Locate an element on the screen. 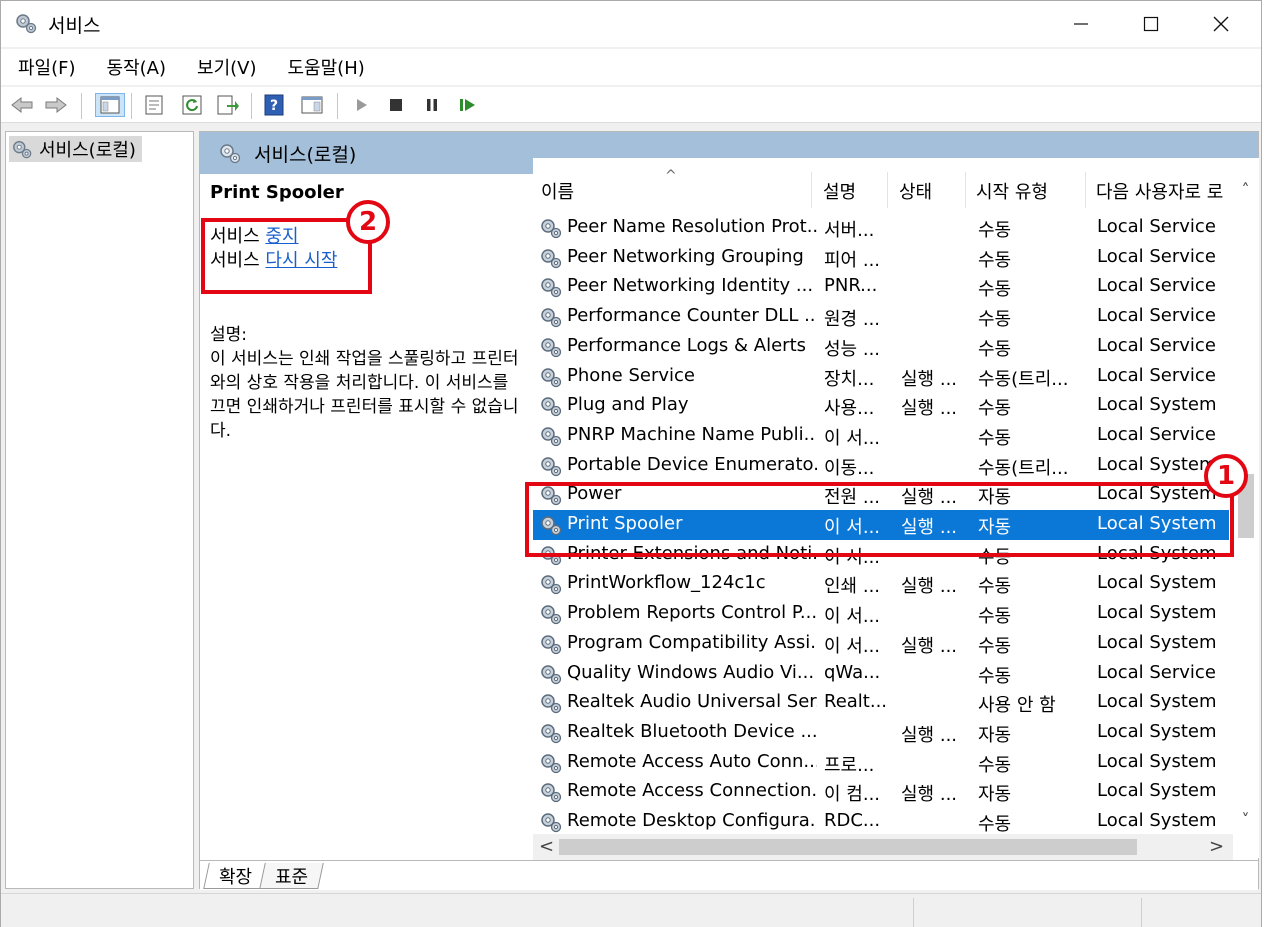  annotation-badge-2: 2 is located at coordinates (368, 222).